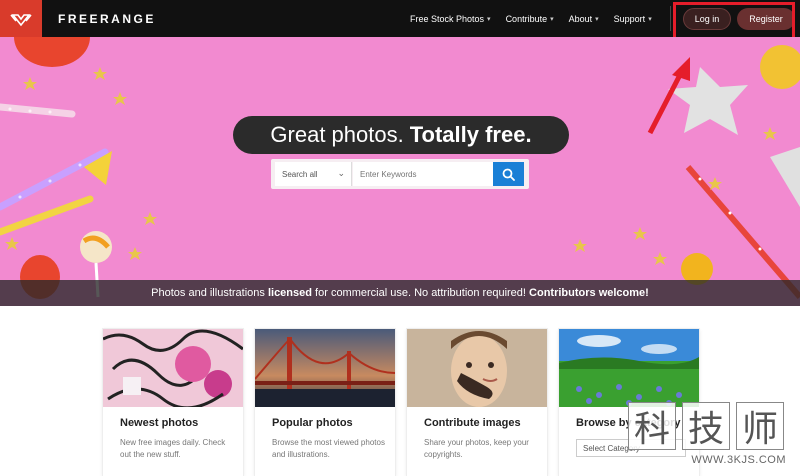 The image size is (800, 476). What do you see at coordinates (629, 18) in the screenshot?
I see `nav-item-label: Support` at bounding box center [629, 18].